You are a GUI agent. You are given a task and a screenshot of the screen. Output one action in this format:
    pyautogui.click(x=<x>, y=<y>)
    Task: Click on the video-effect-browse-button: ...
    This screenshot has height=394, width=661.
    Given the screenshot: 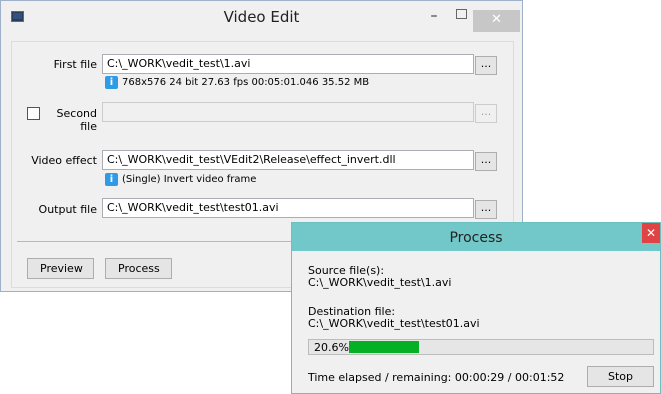 What is the action you would take?
    pyautogui.click(x=486, y=161)
    